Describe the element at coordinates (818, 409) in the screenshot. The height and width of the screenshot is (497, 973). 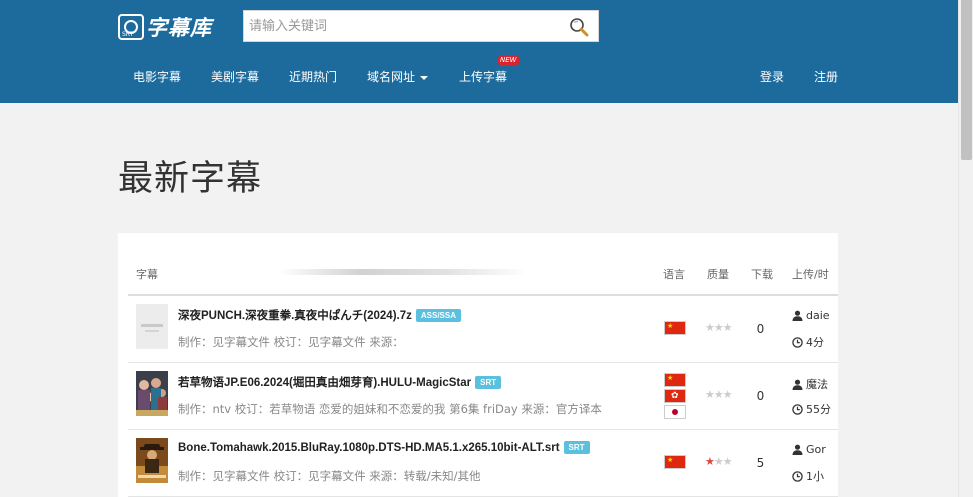
I see `upload-time-text: 55分` at that location.